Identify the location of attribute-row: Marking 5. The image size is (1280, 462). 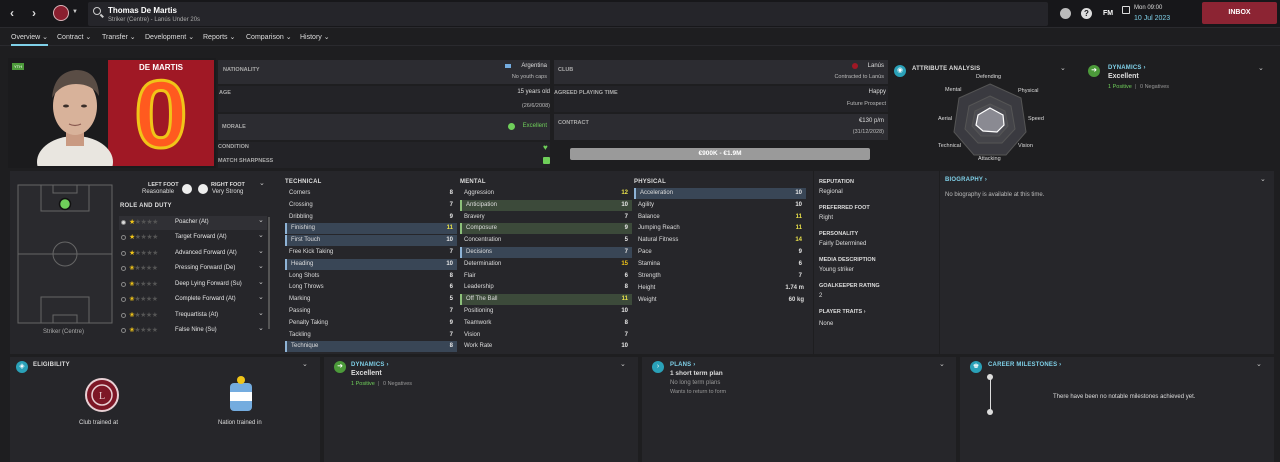
(371, 299).